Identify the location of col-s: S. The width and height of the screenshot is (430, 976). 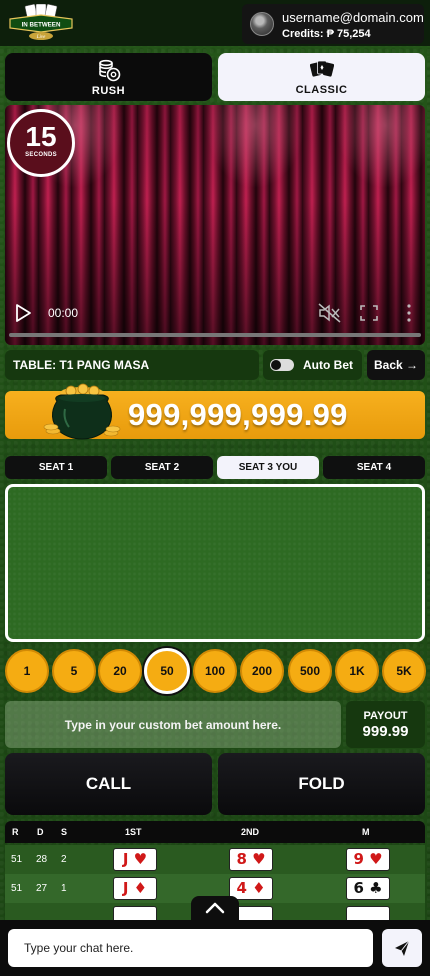
(64, 832).